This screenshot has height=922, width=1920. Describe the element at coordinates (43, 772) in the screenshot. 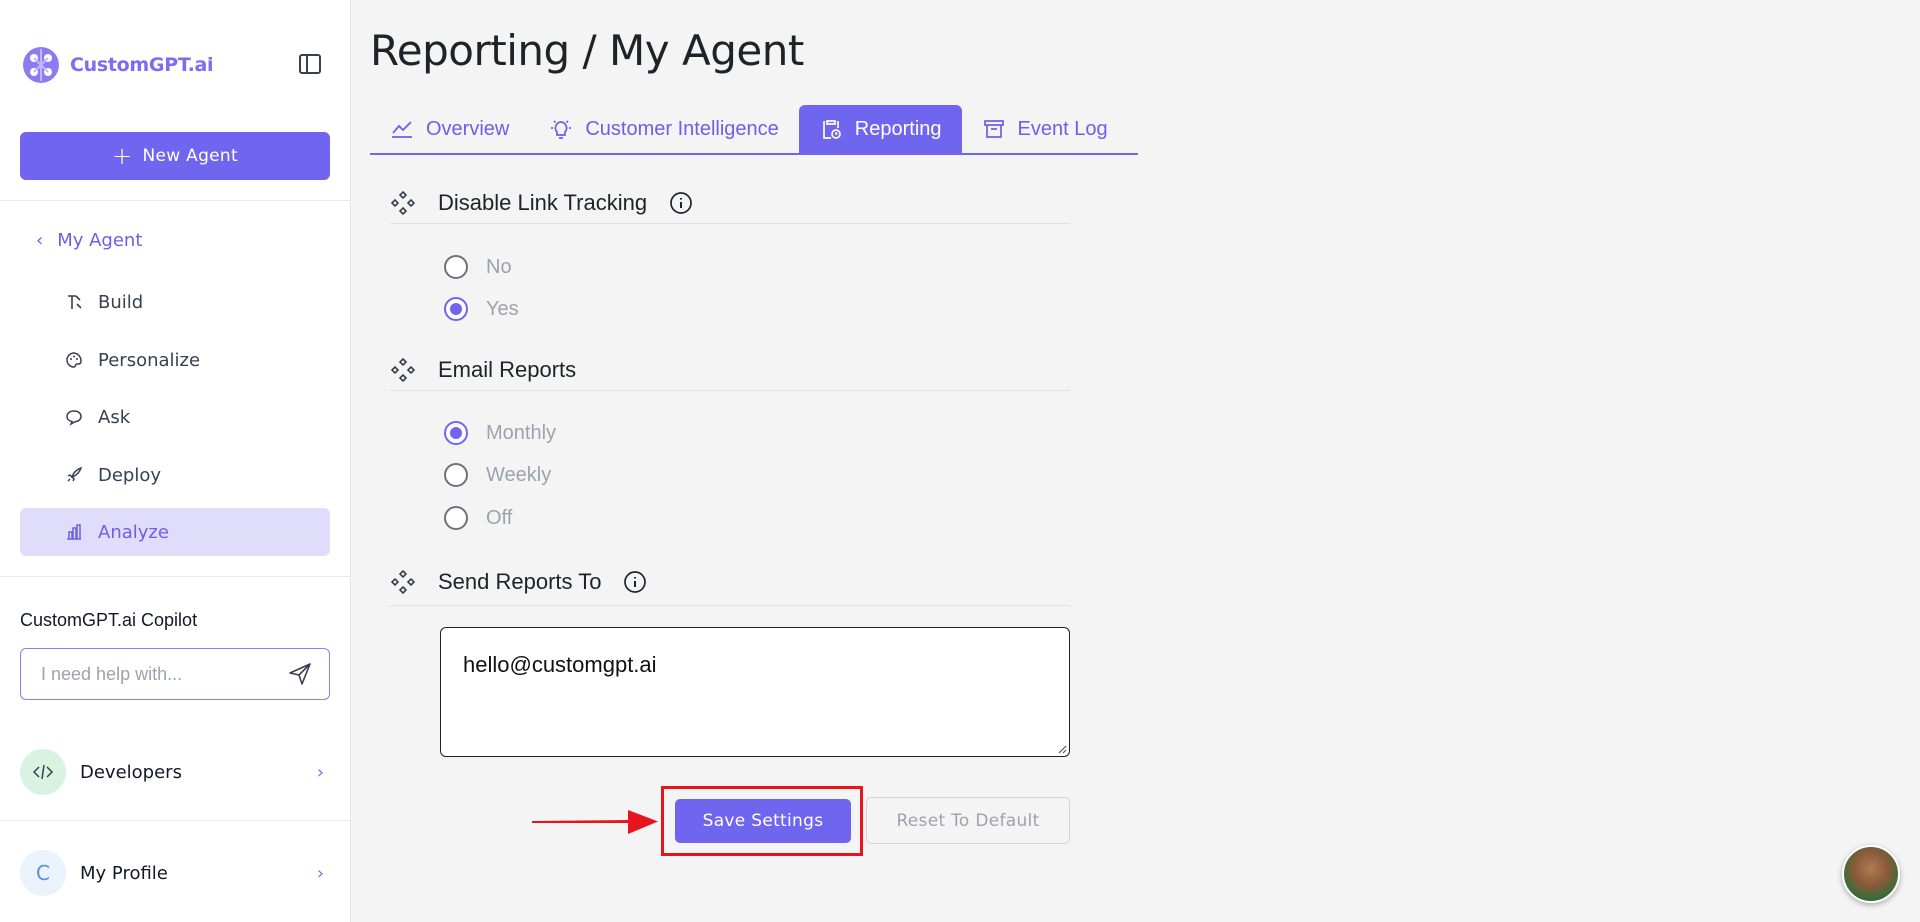

I see `code-icon` at that location.